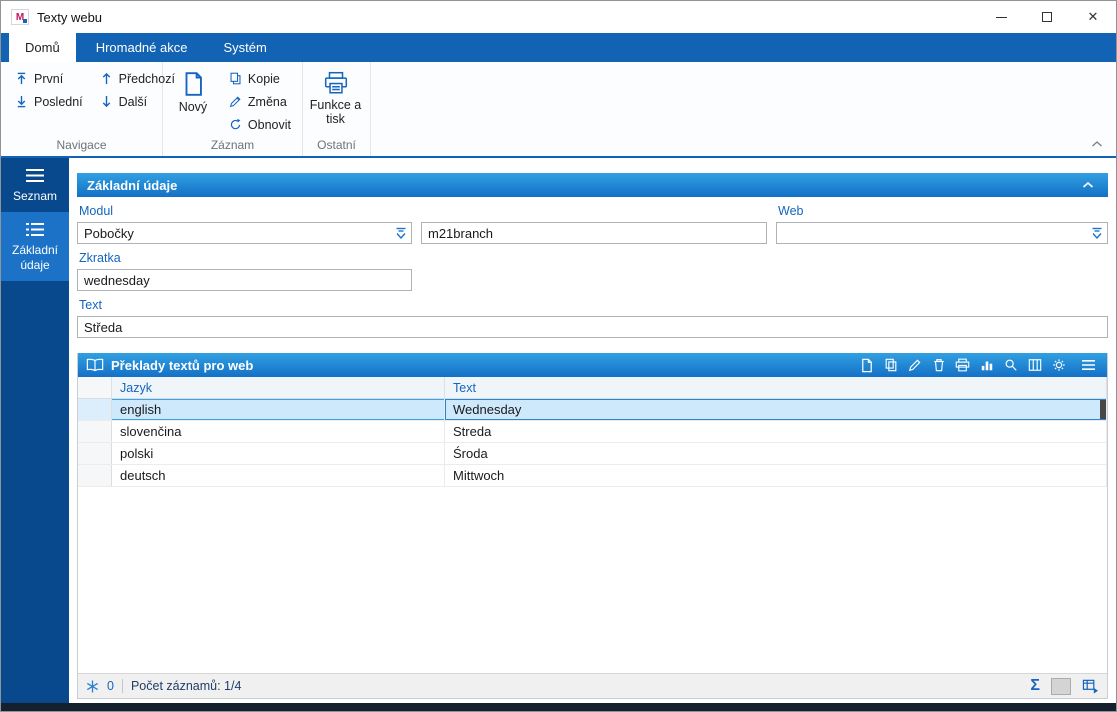  I want to click on hamburger-icon, so click(35, 175).